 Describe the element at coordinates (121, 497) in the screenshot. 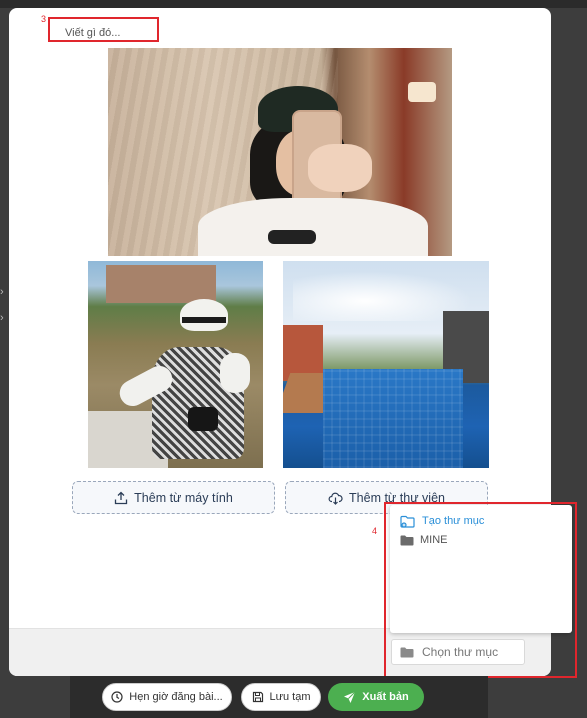

I see `upload-icon` at that location.